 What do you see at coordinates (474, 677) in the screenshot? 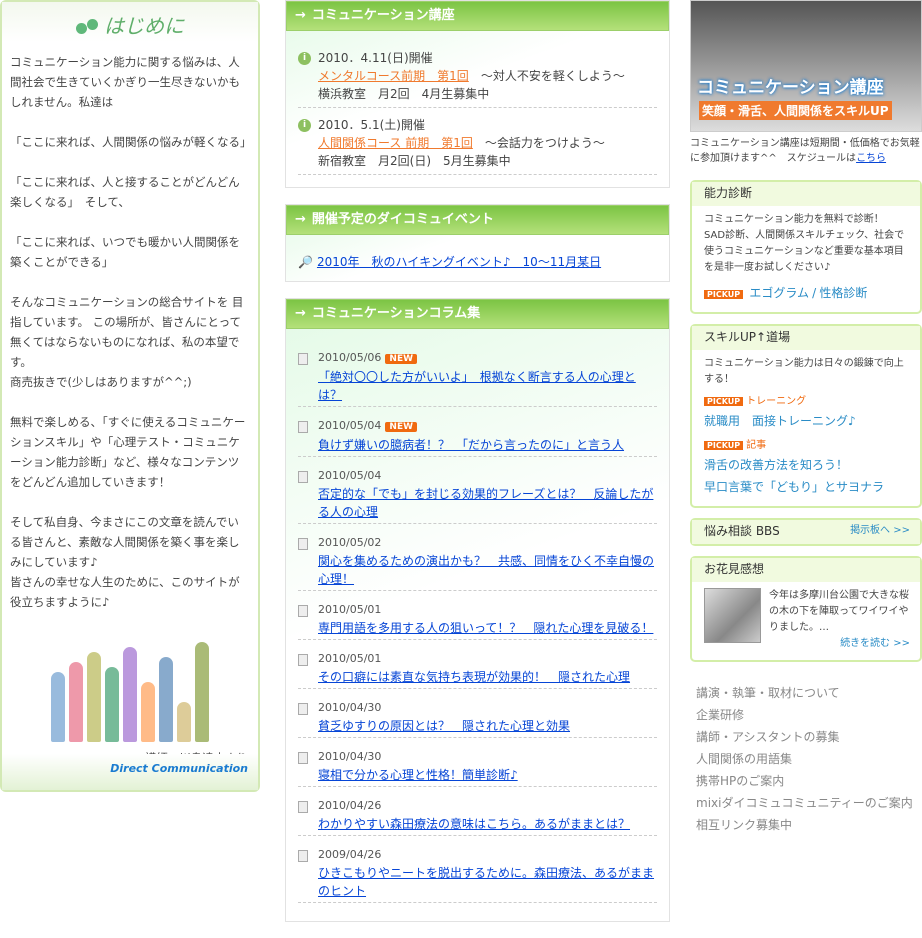
I see `column-link: その口癖には素直な気持ち表現が効果的！ 隠された心理` at bounding box center [474, 677].